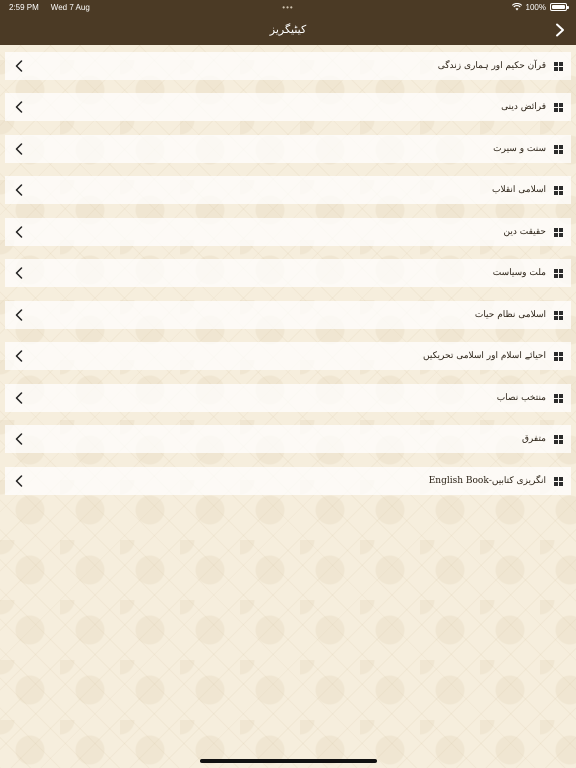  I want to click on category-row: متفرق, so click(288, 439).